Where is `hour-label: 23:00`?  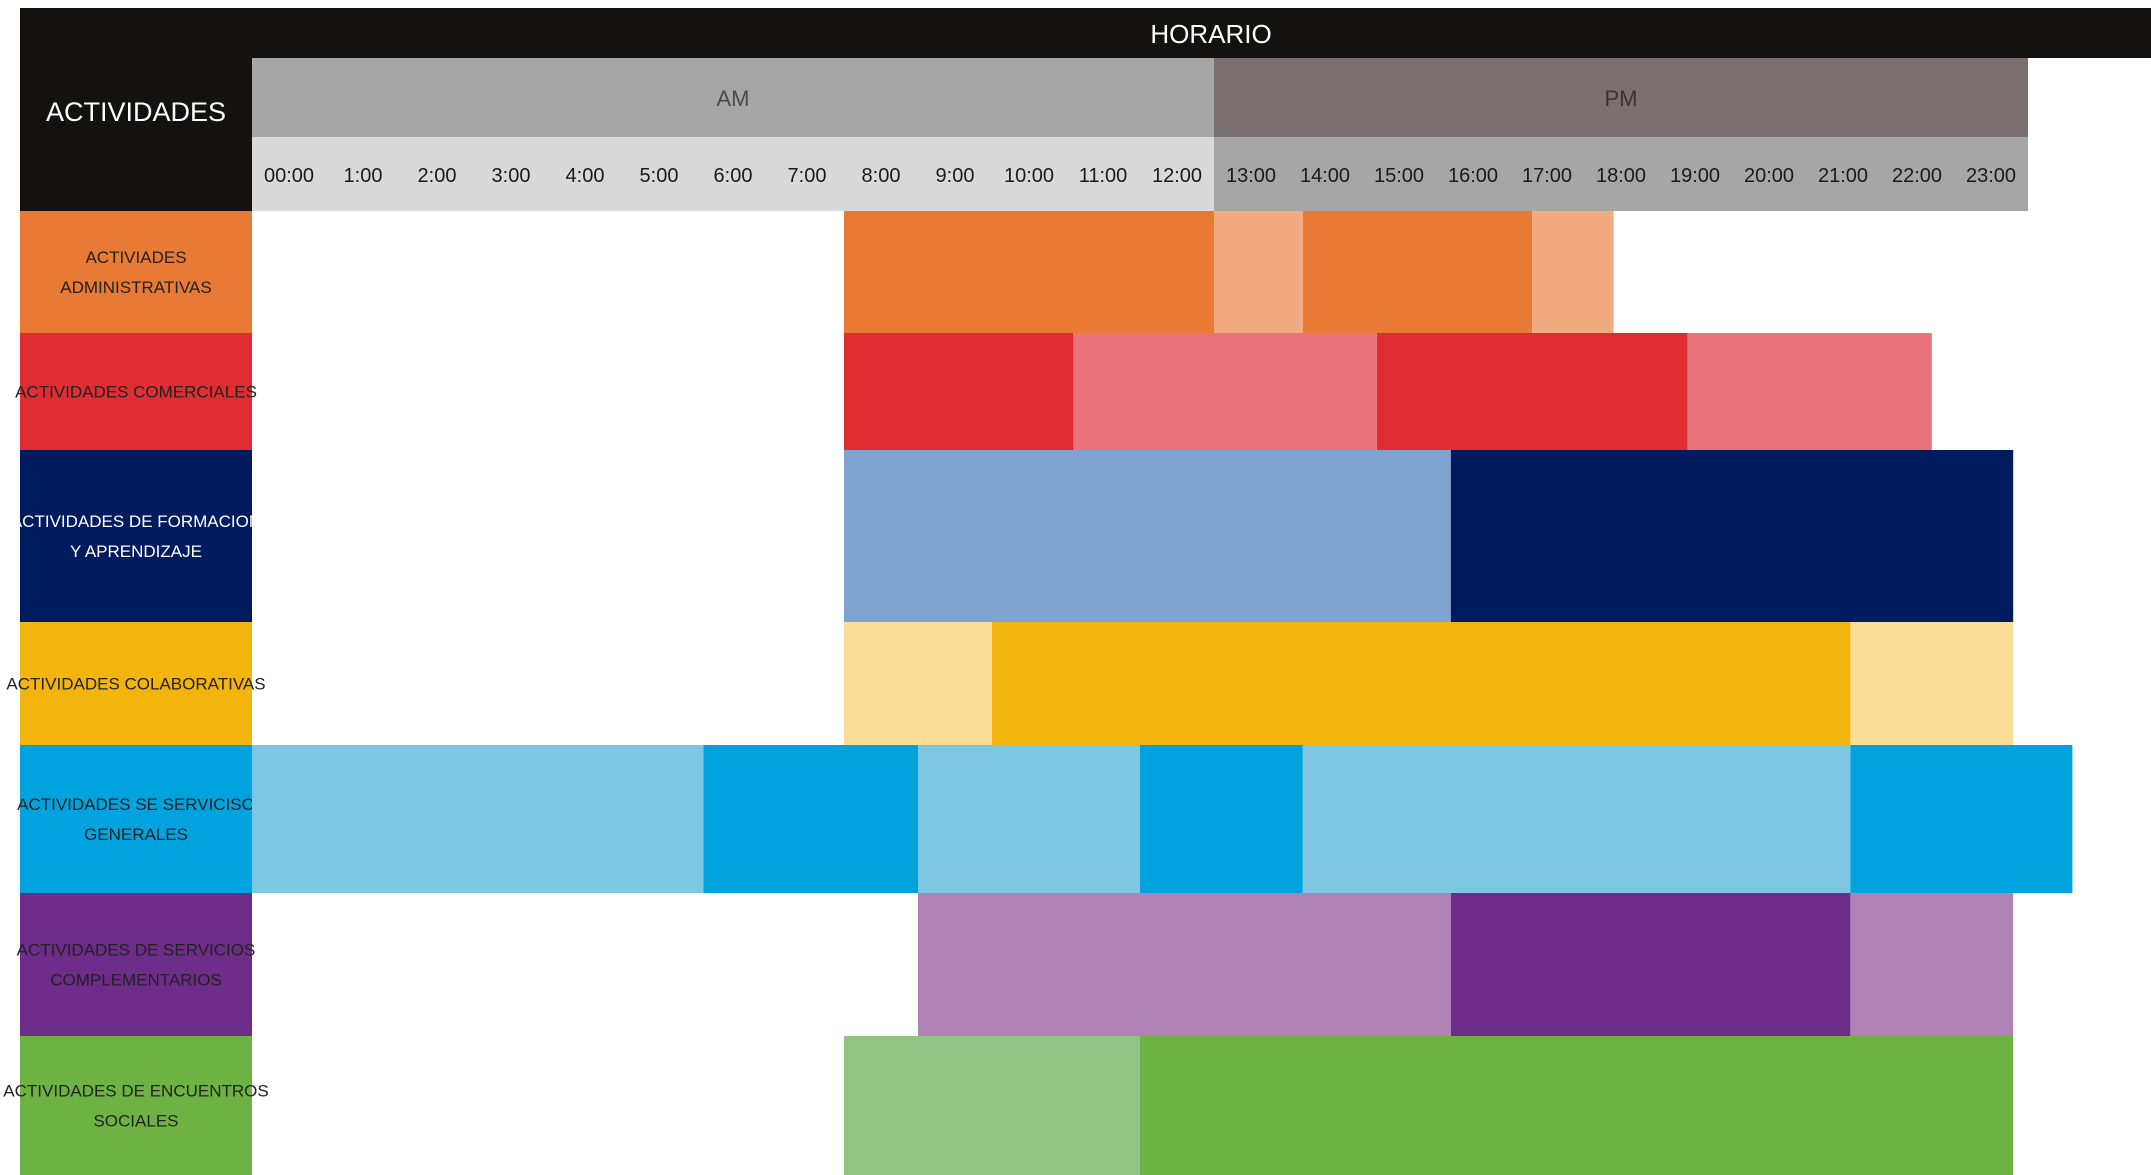
hour-label: 23:00 is located at coordinates (1991, 176).